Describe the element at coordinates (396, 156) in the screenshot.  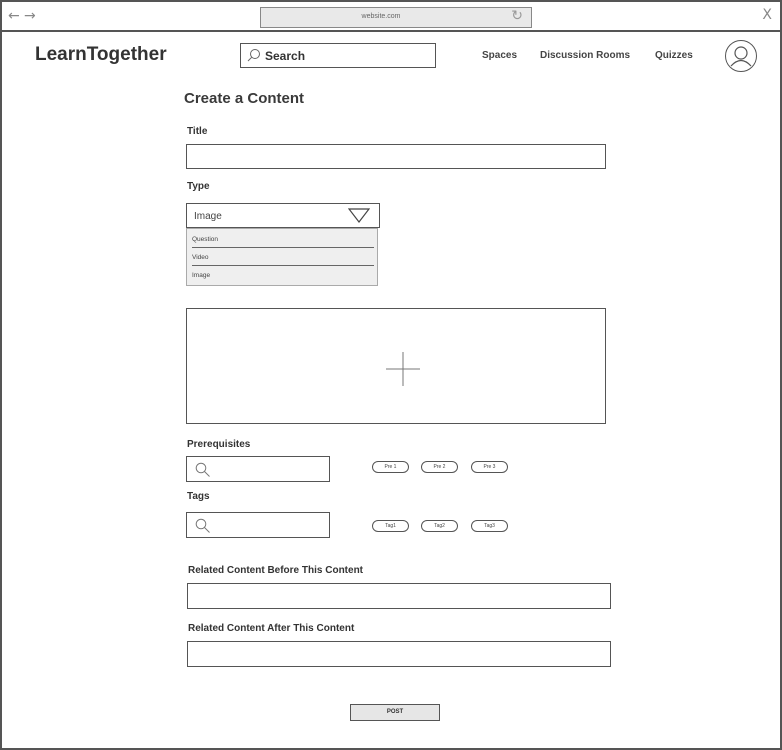
I see `title-input` at that location.